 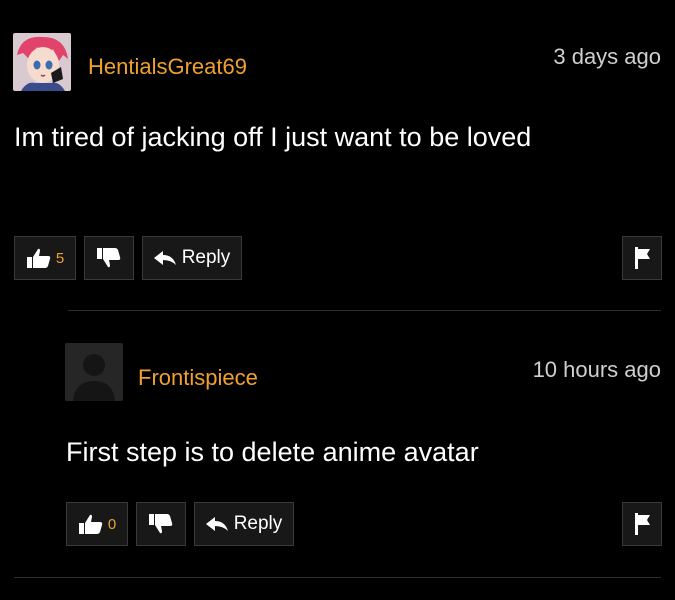 I want to click on anime-avatar-icon, so click(x=42, y=62).